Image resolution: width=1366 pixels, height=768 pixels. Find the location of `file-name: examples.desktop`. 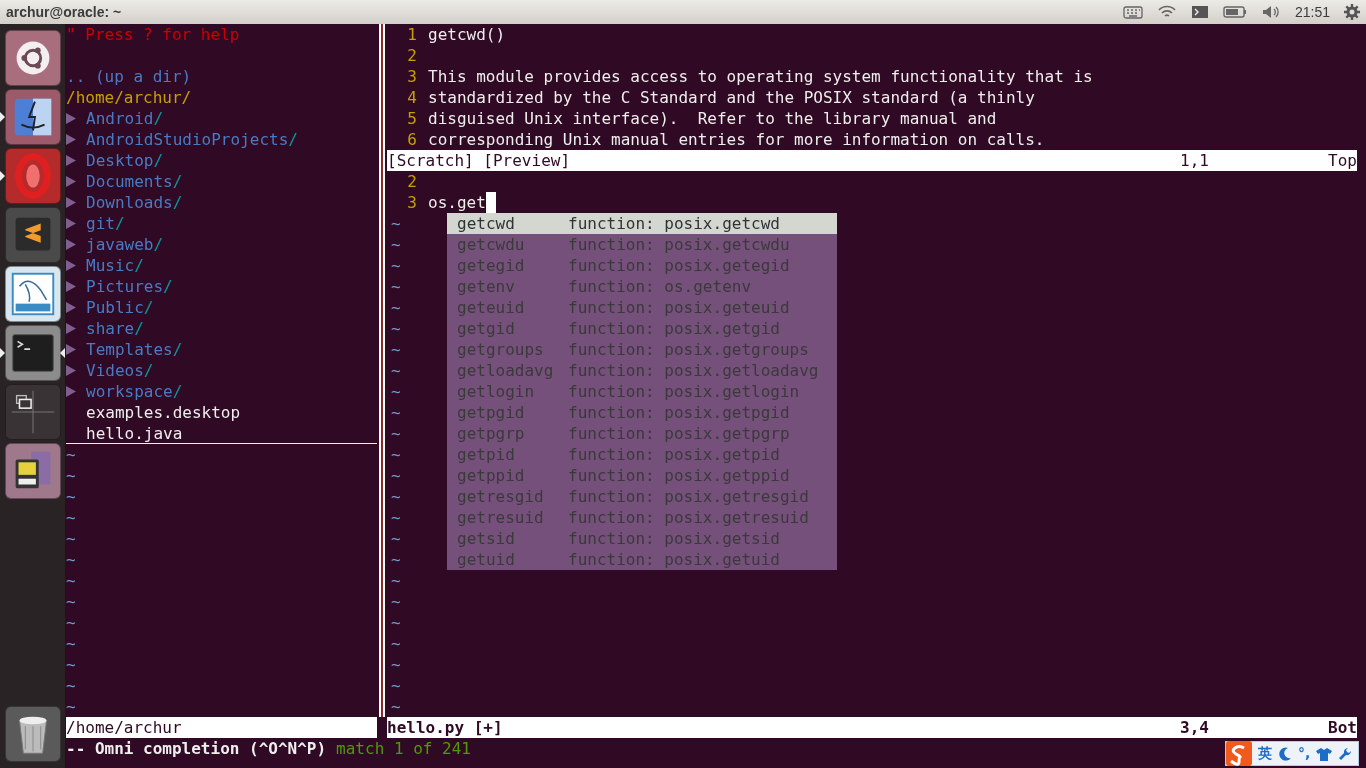

file-name: examples.desktop is located at coordinates (163, 412).